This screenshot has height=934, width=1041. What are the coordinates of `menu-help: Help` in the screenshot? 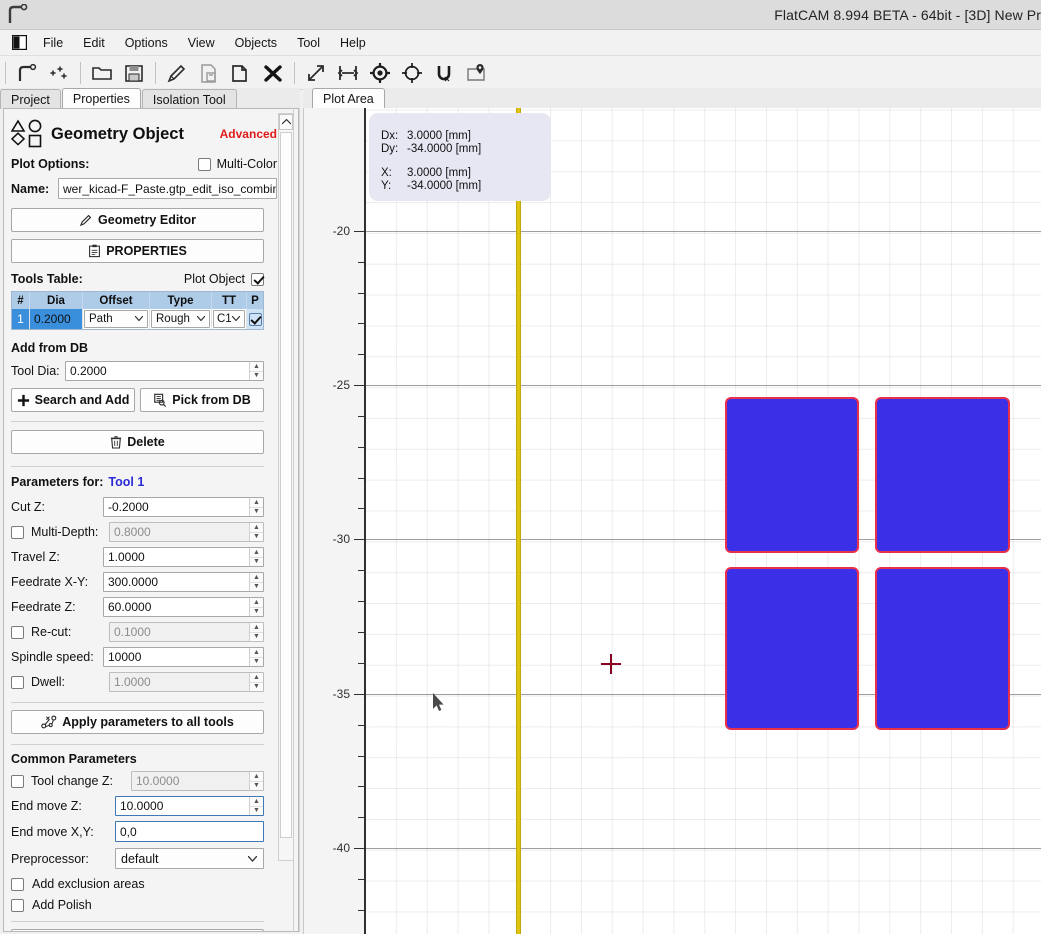 It's located at (353, 43).